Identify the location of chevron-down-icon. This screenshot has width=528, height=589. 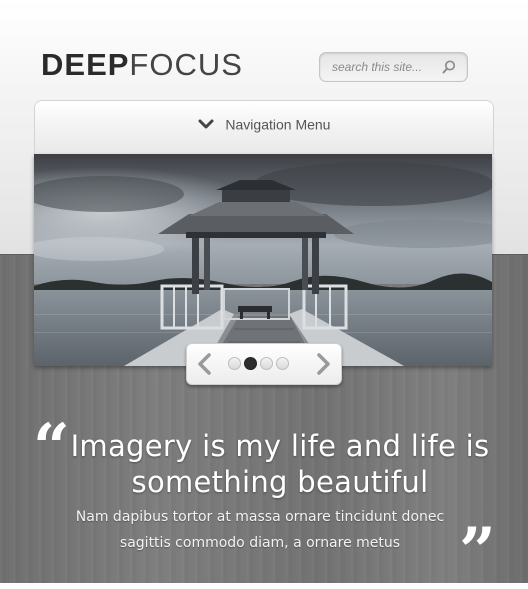
(206, 124).